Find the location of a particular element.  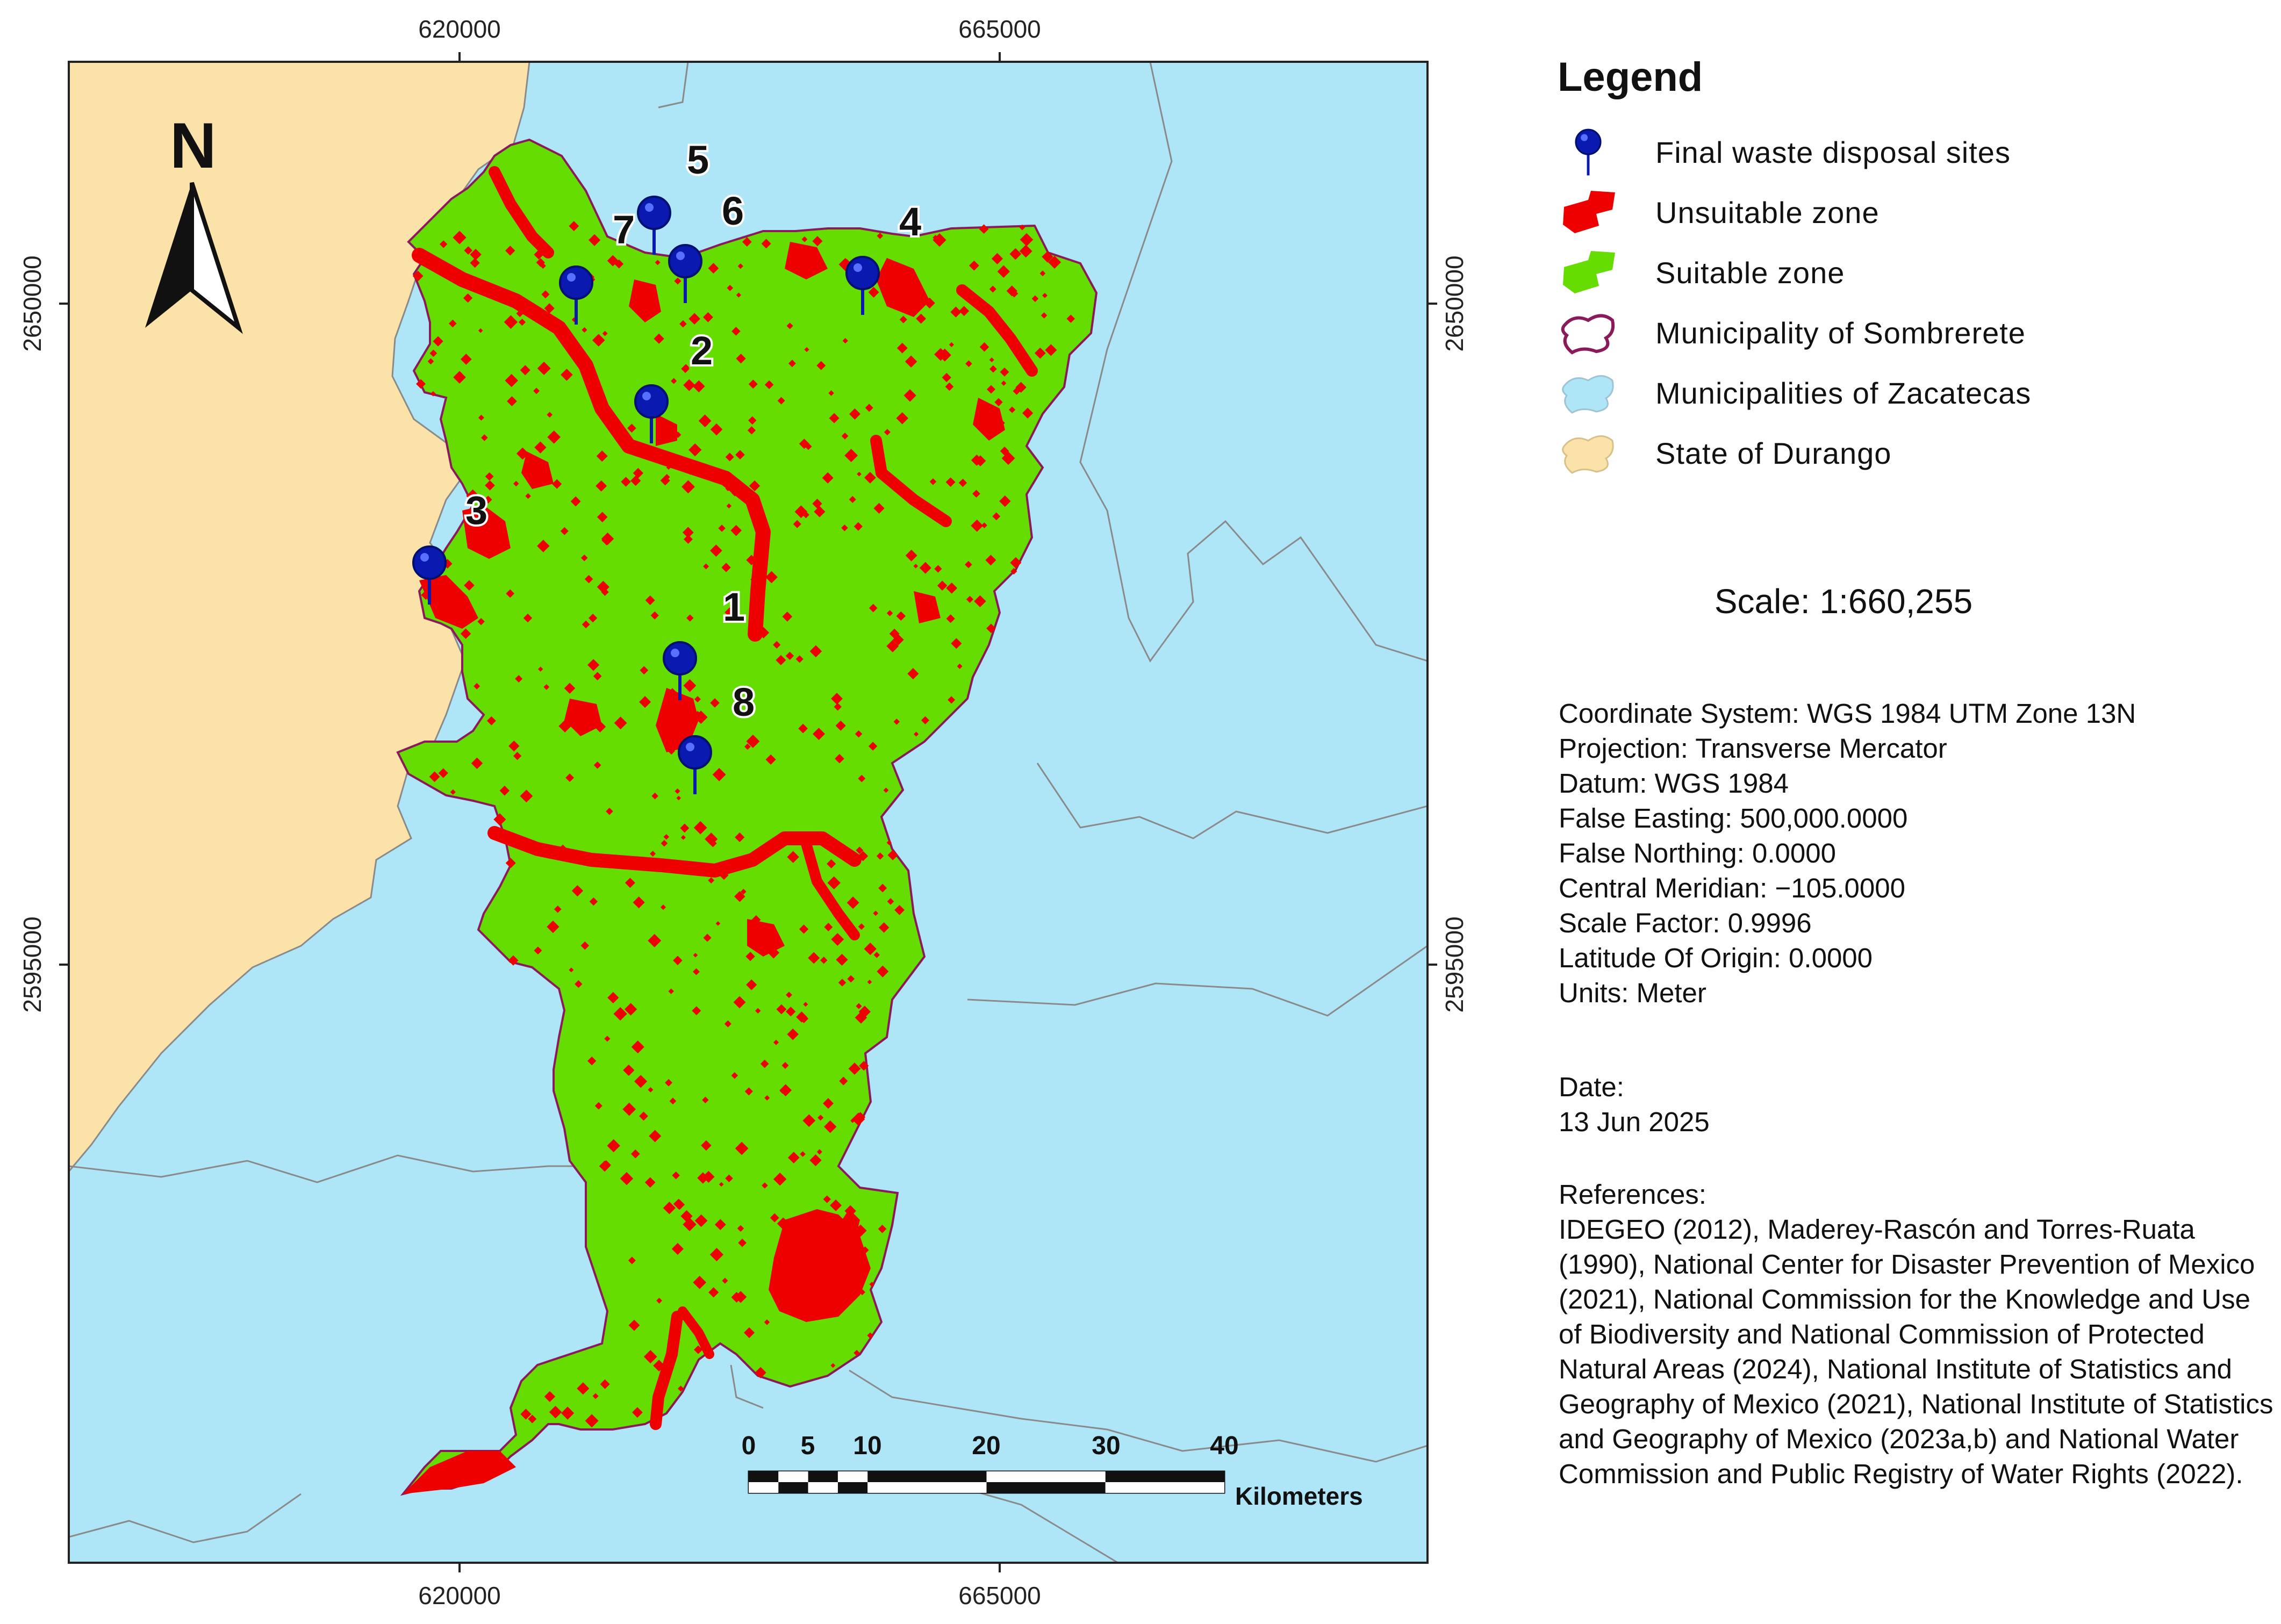

legend-label: Municipalities of Zacatecas is located at coordinates (1843, 393).